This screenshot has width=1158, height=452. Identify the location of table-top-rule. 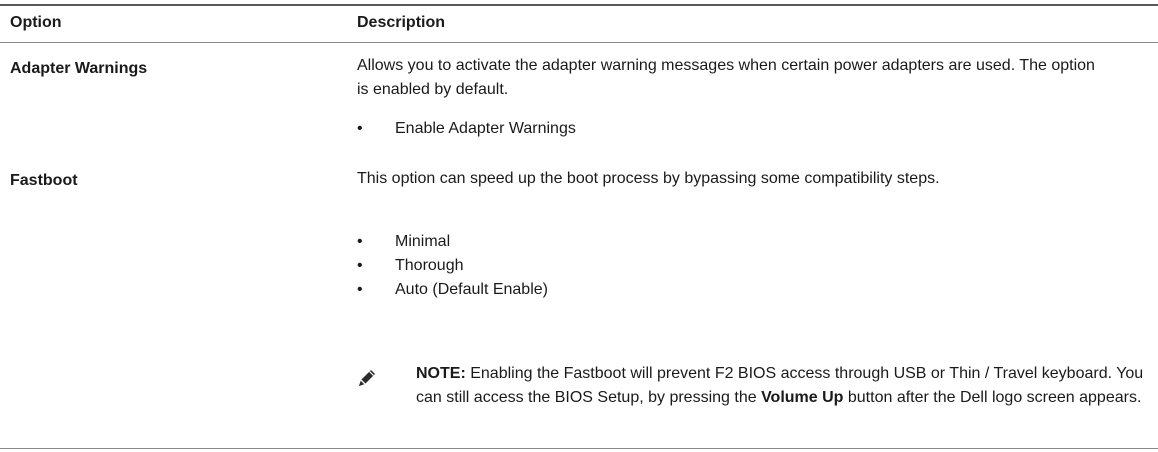
(579, 5).